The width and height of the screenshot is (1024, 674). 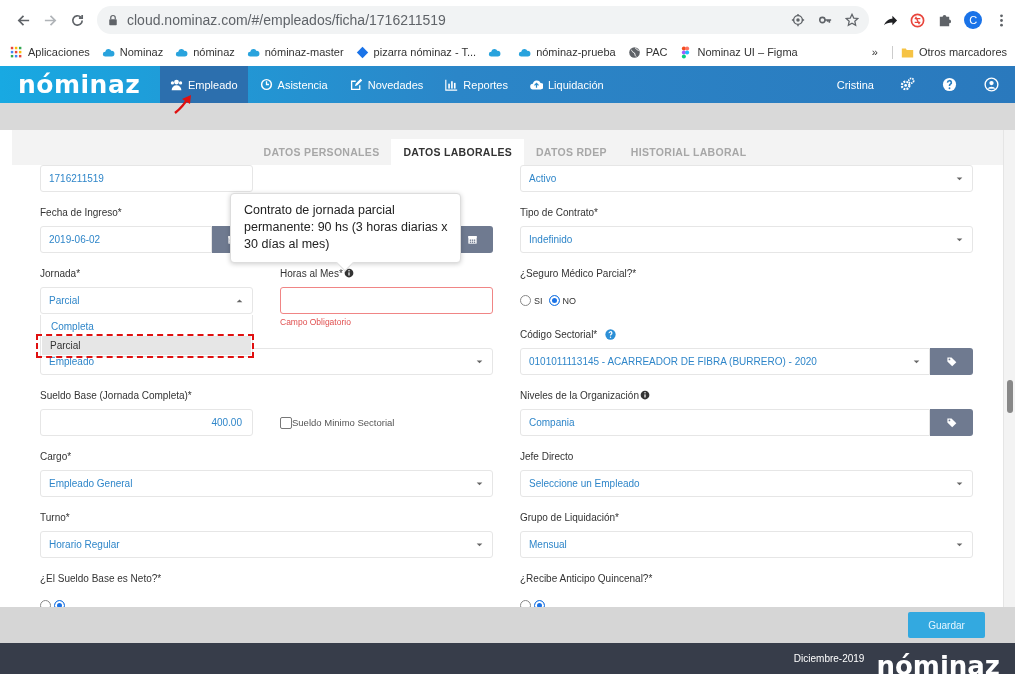 I want to click on input-field: 1716211519, so click(x=146, y=178).